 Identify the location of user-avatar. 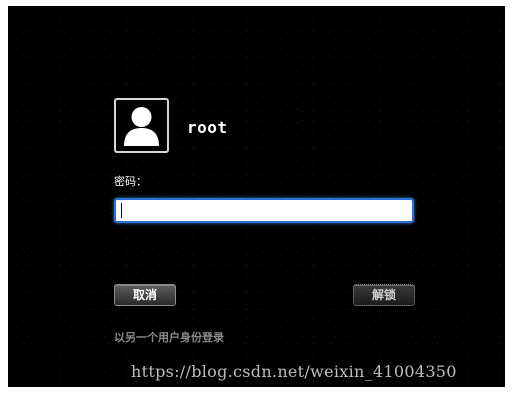
(141, 125).